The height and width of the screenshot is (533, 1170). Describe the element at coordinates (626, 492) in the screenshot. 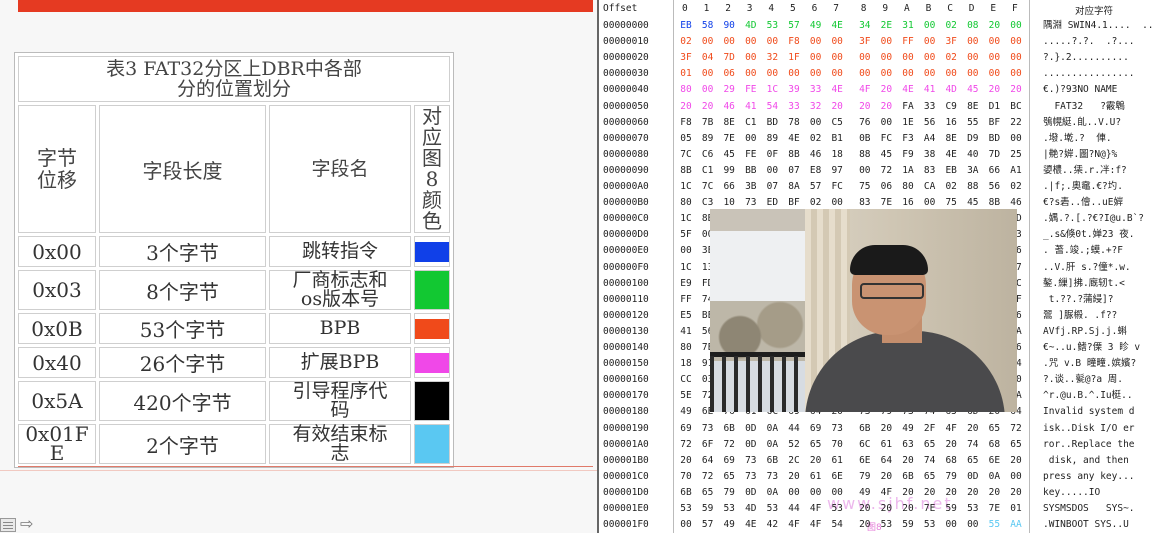

I see `hex-offset: 000001D0` at that location.